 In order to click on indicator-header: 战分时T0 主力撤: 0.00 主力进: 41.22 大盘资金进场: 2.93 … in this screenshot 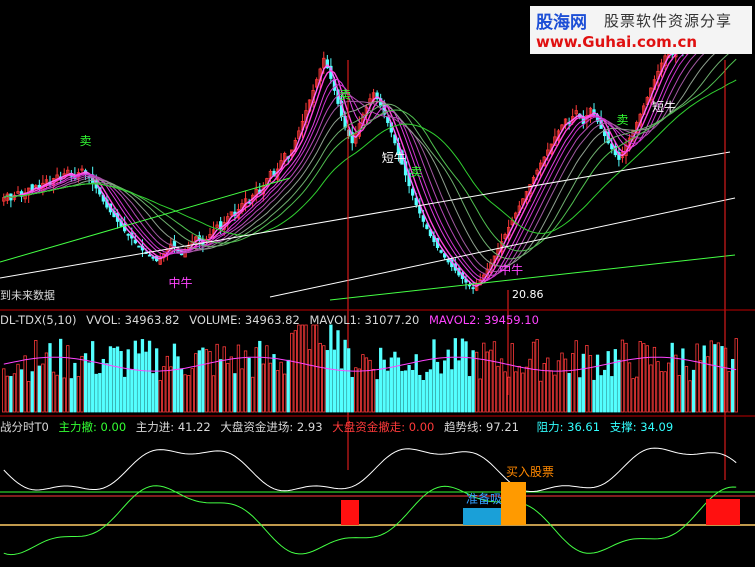, I will do `click(339, 427)`.